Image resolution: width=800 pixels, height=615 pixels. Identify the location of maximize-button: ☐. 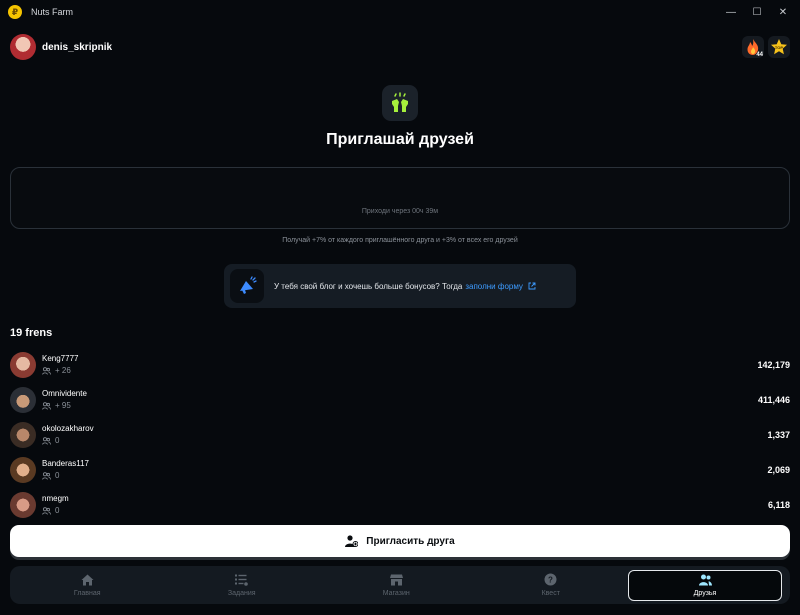
(757, 12).